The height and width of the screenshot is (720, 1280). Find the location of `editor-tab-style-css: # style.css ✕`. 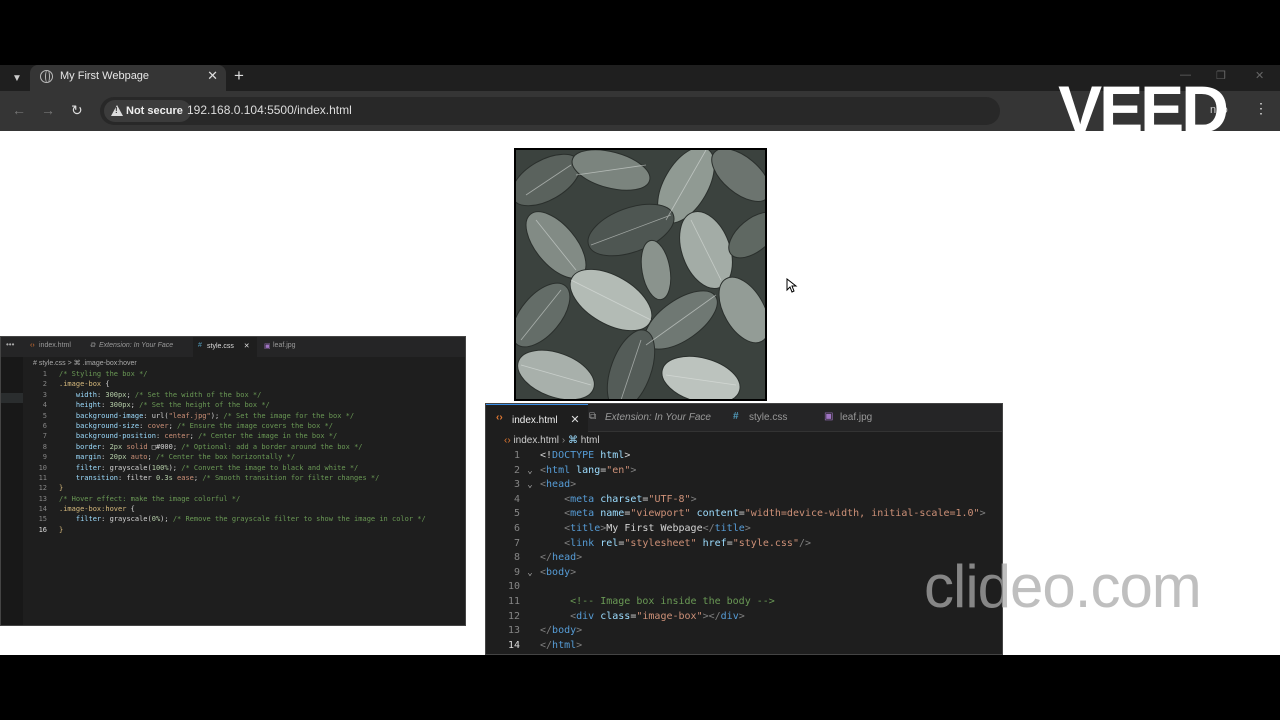

editor-tab-style-css: # style.css ✕ is located at coordinates (225, 347).